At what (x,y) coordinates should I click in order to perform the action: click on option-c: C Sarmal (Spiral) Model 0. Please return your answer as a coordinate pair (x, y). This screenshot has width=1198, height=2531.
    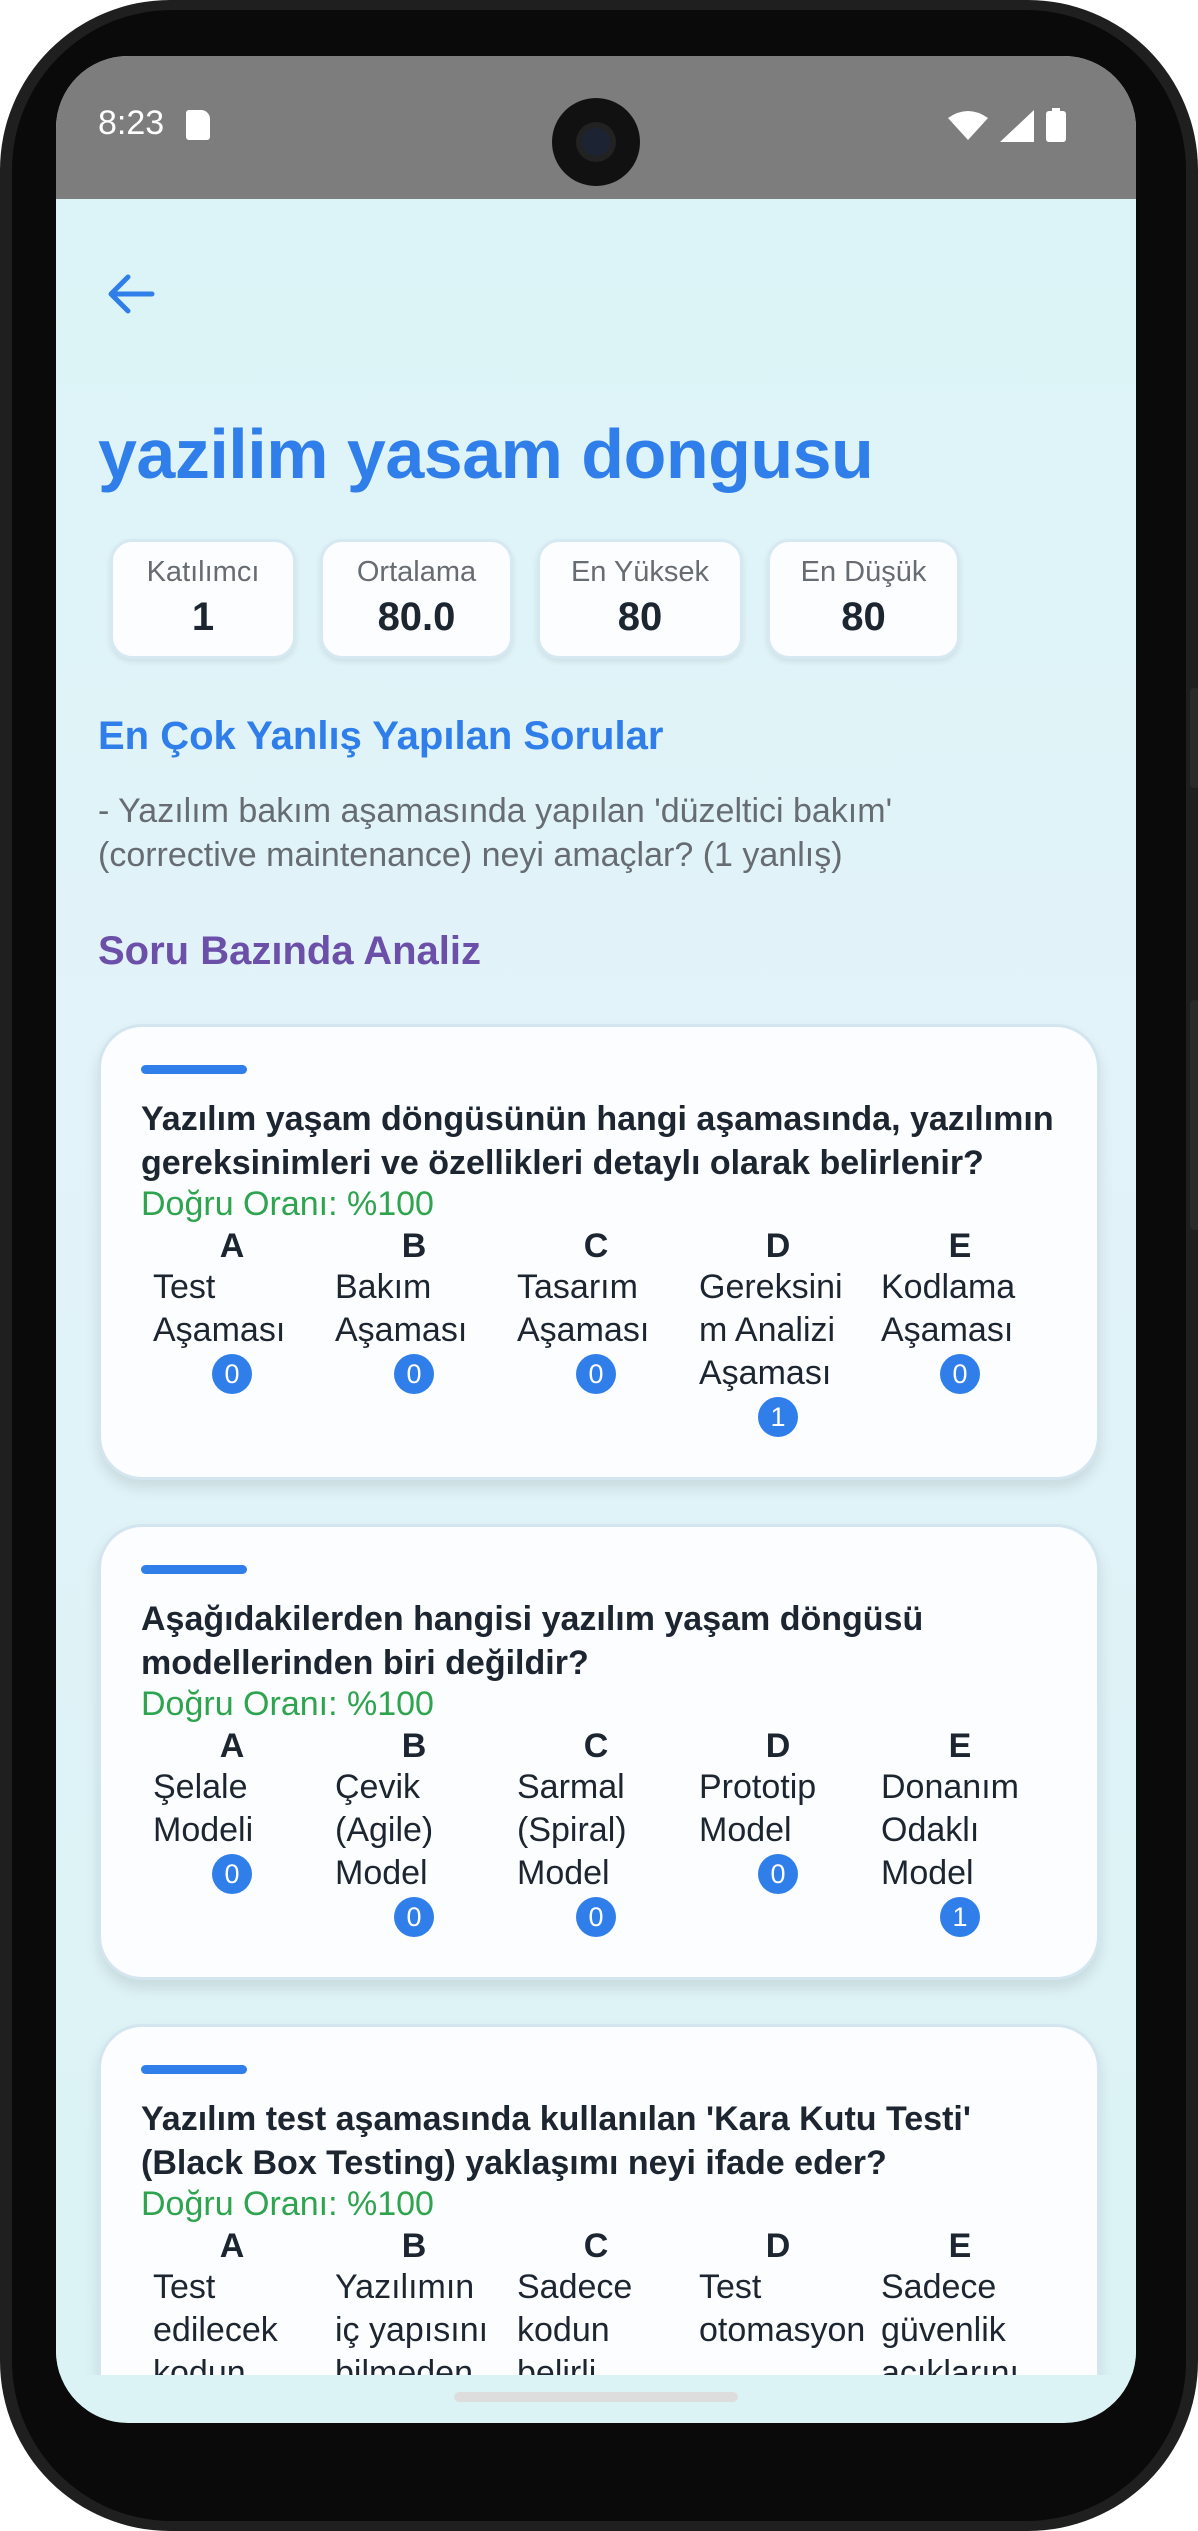
    Looking at the image, I should click on (596, 1832).